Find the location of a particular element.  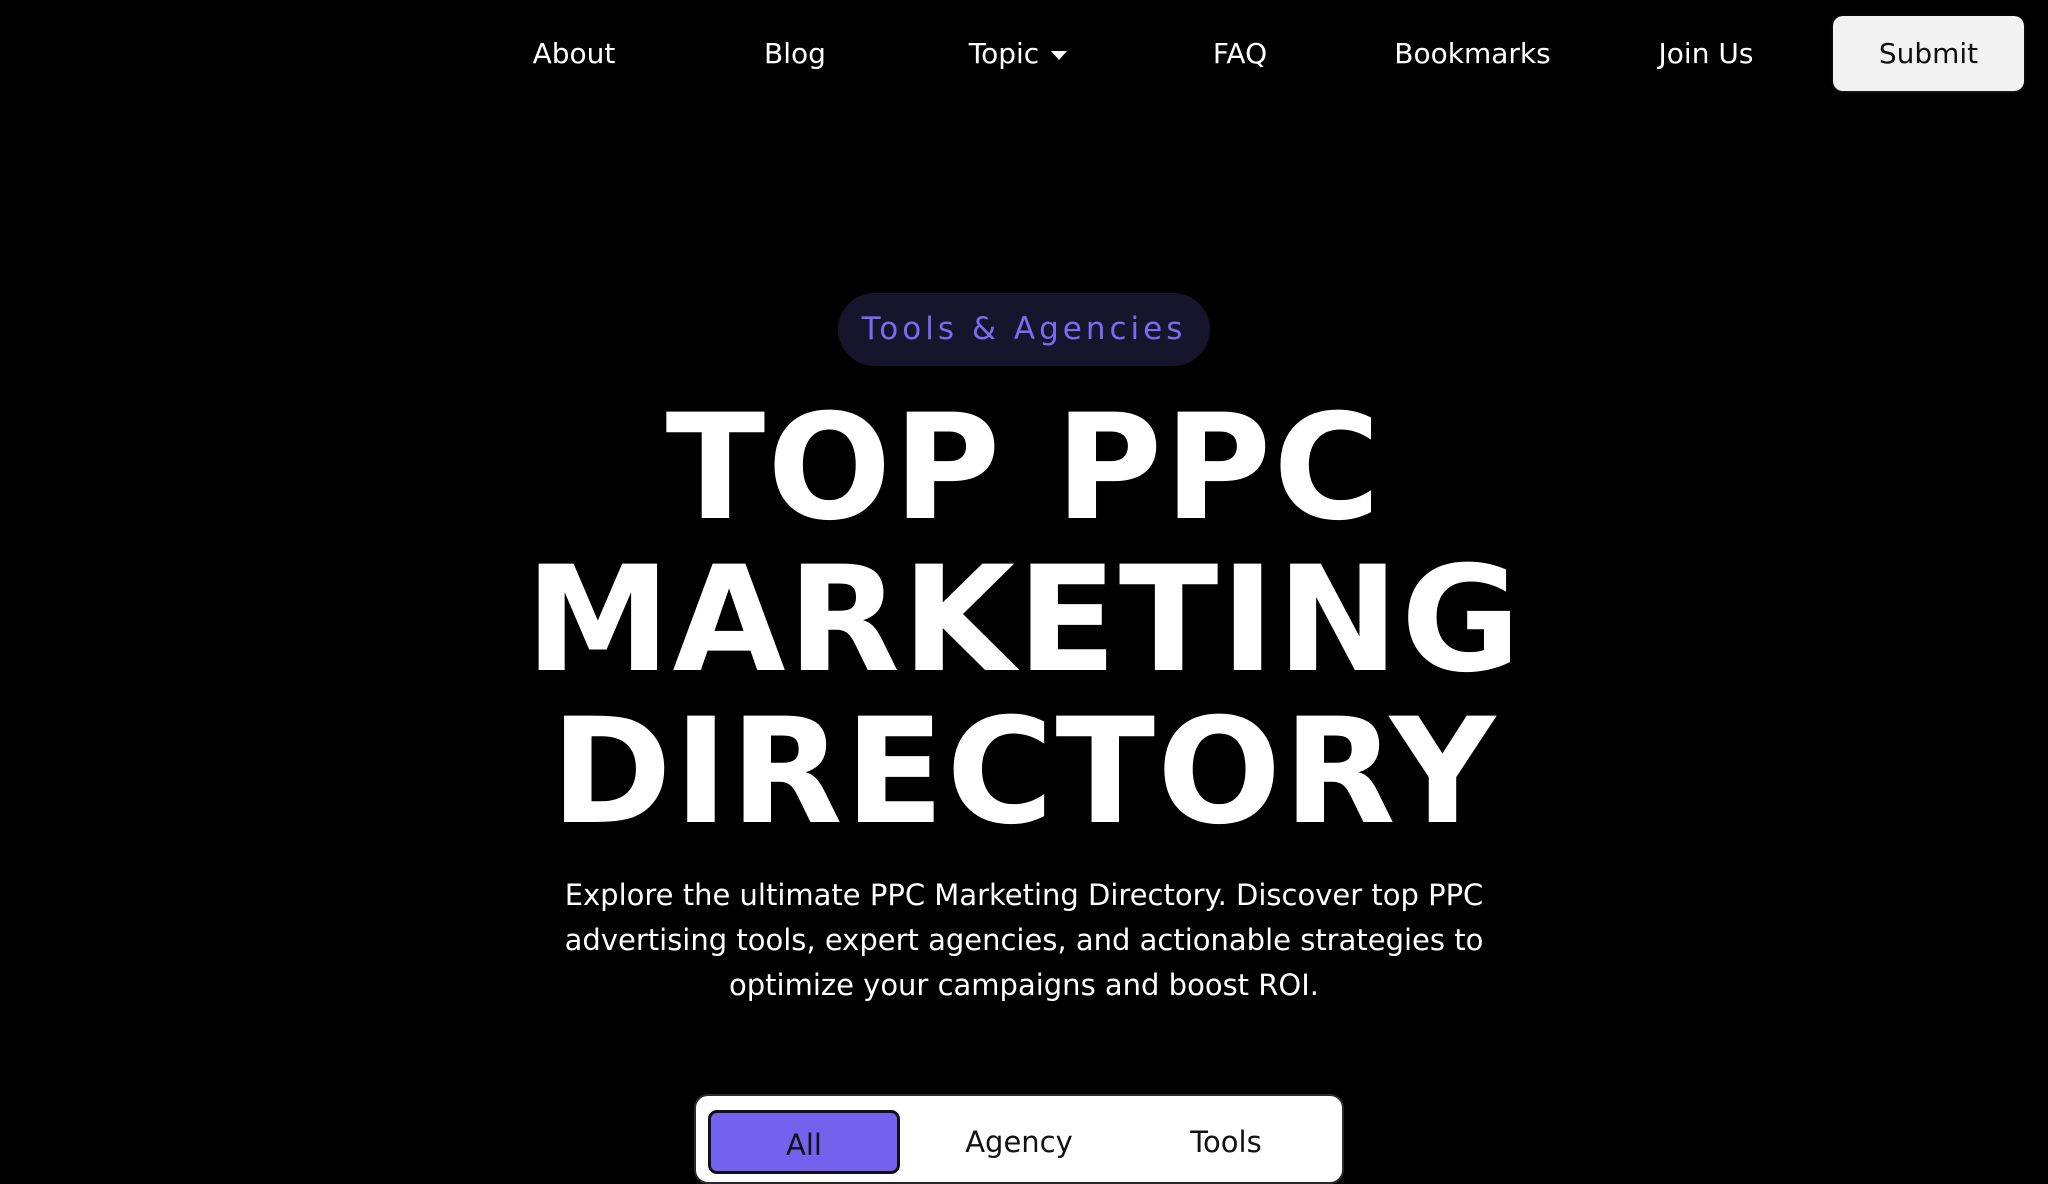

nav-item-topic: Topic is located at coordinates (1018, 54).